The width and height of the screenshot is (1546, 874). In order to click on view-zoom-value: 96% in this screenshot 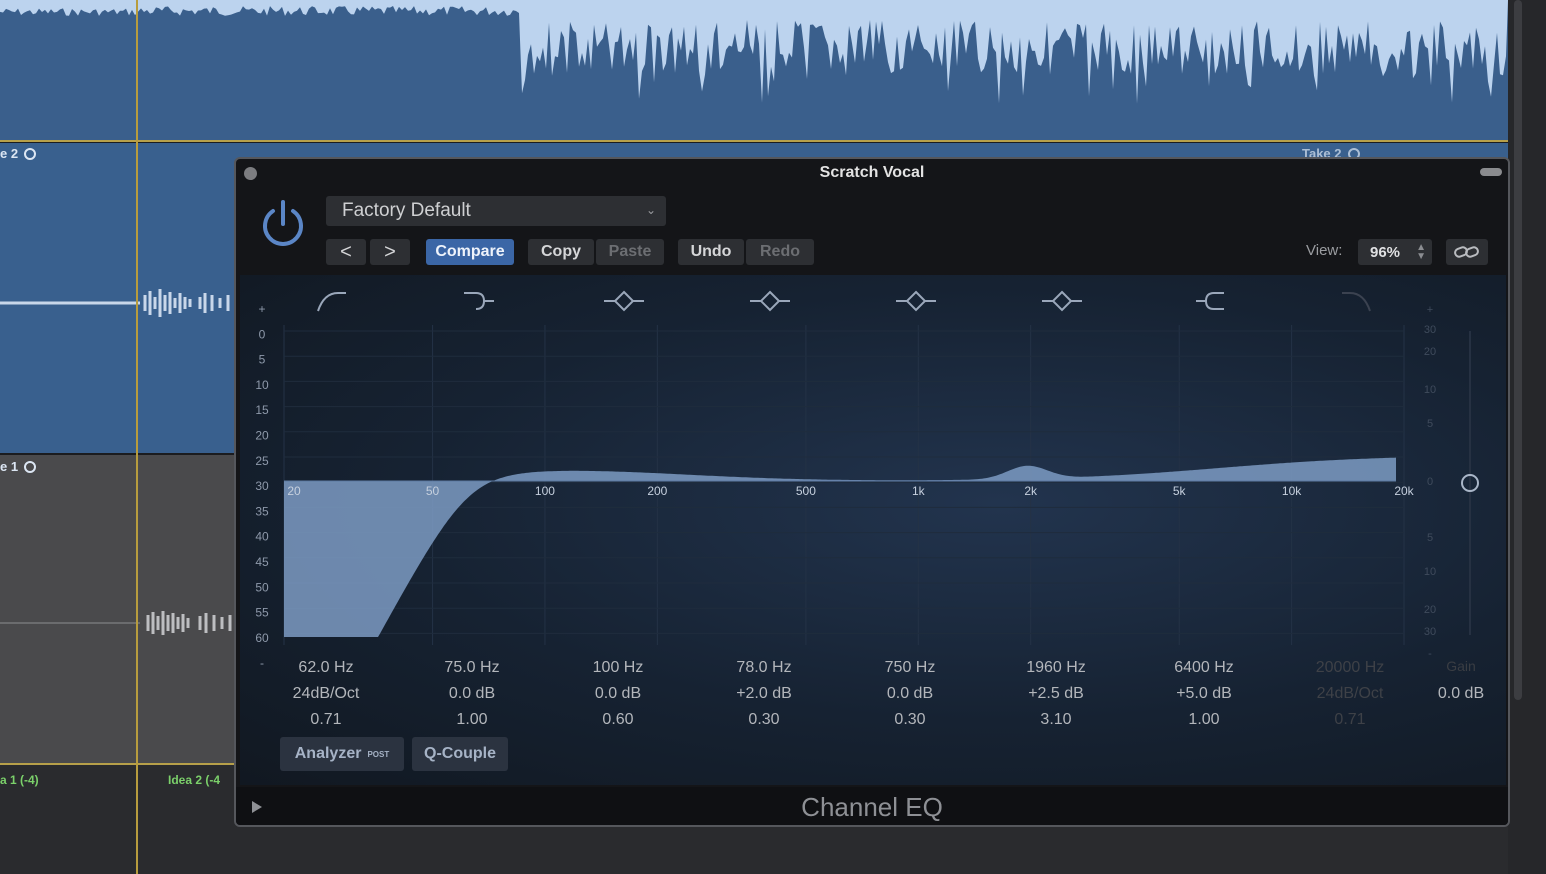, I will do `click(1385, 252)`.